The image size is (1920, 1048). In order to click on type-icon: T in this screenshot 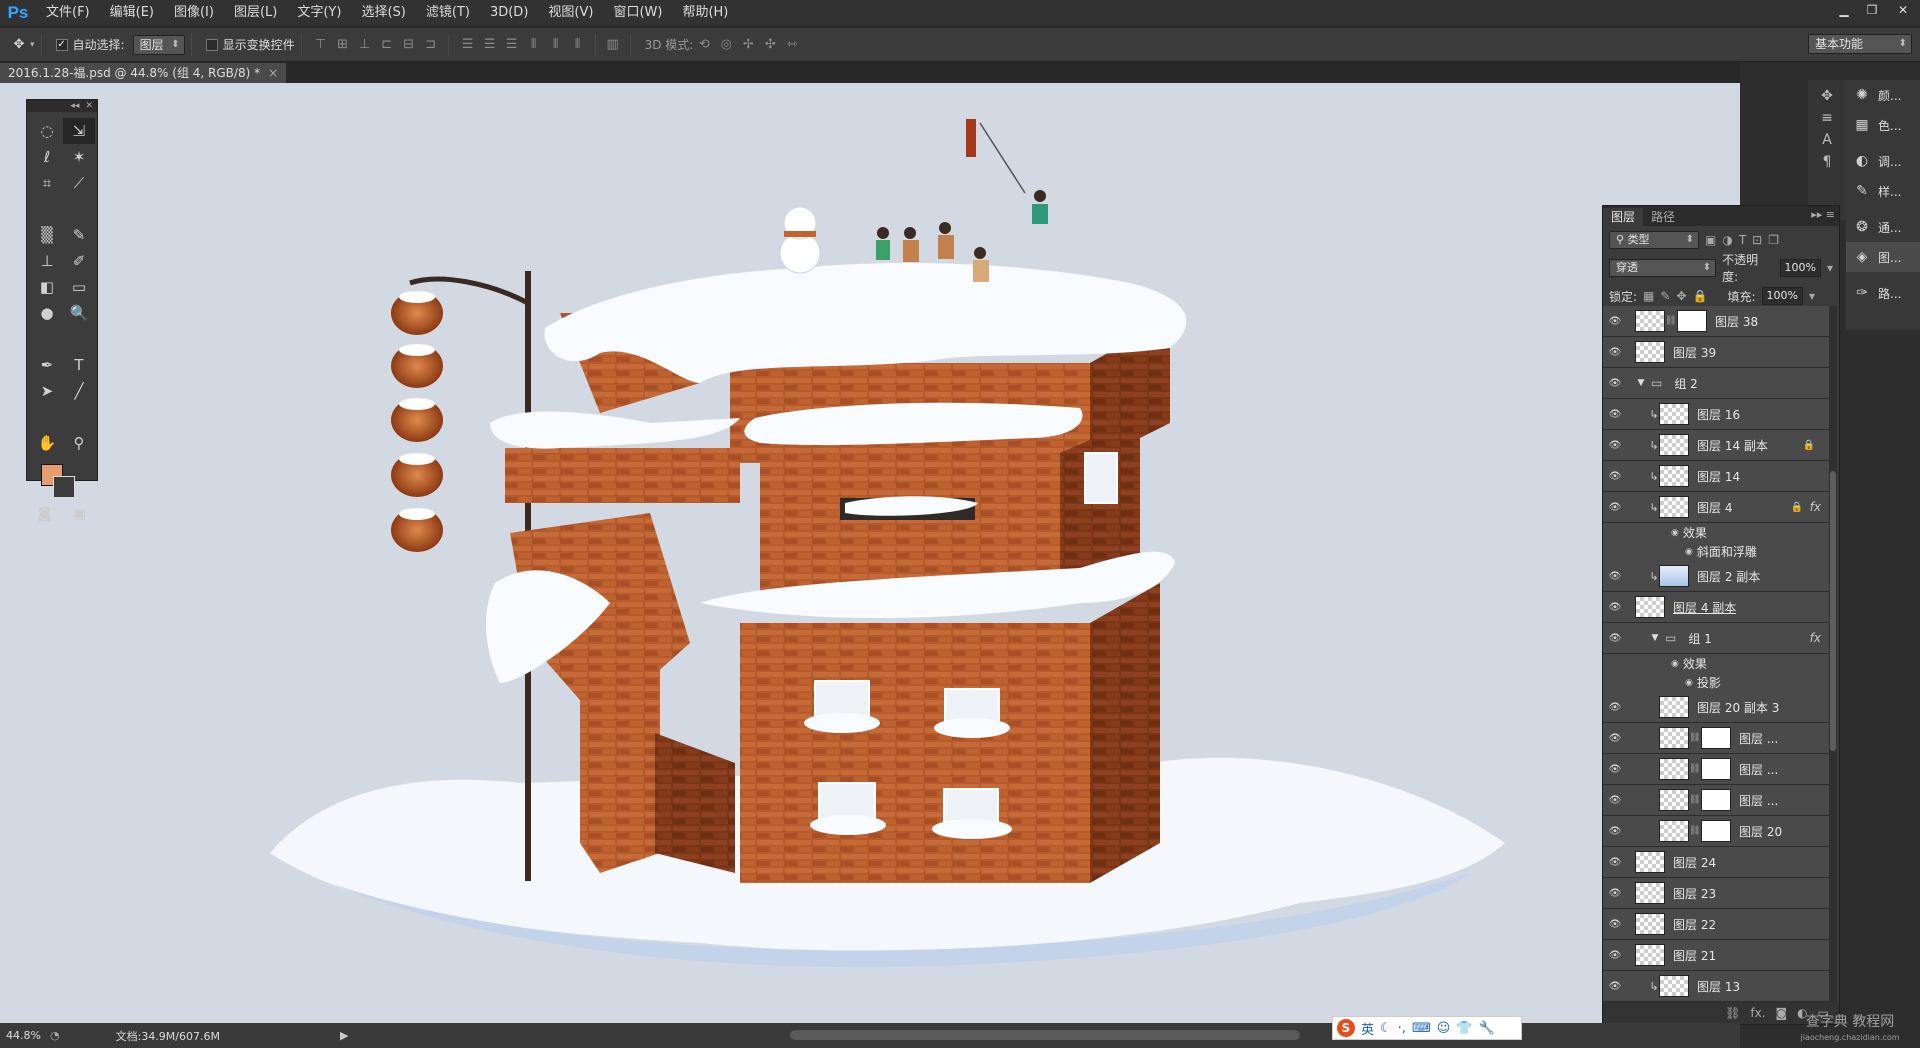, I will do `click(79, 365)`.